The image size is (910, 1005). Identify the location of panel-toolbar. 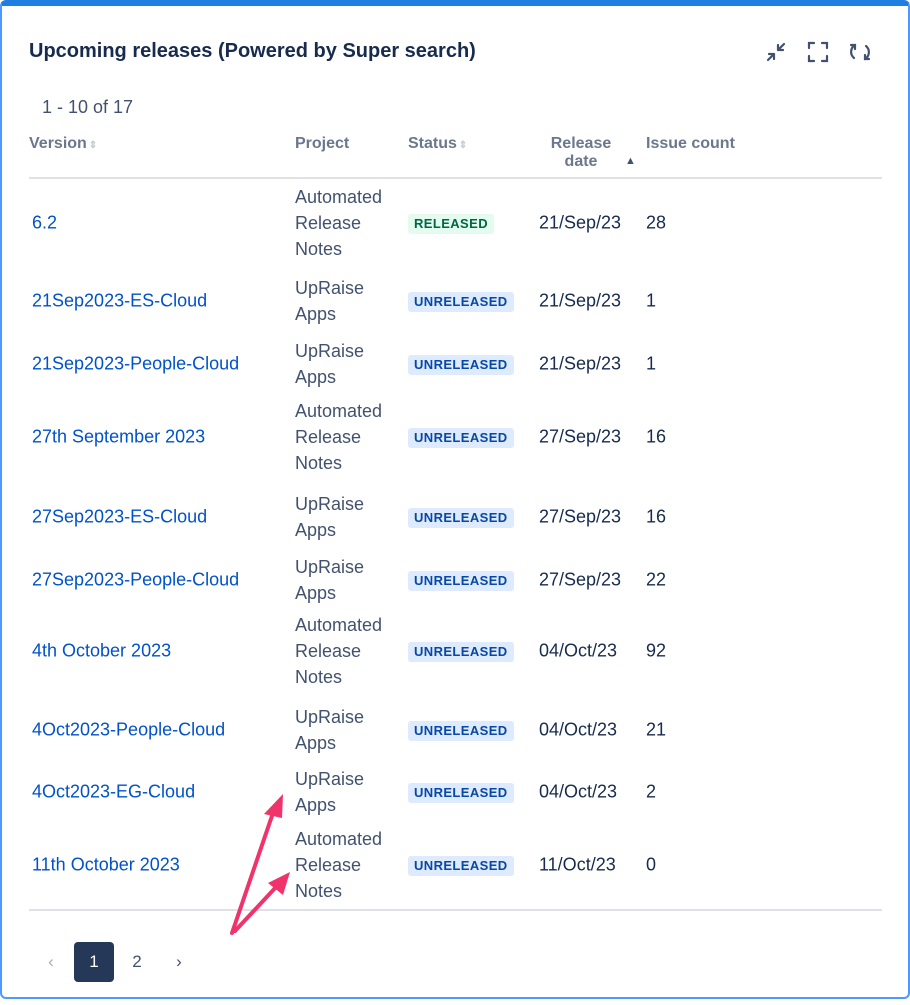
(818, 52).